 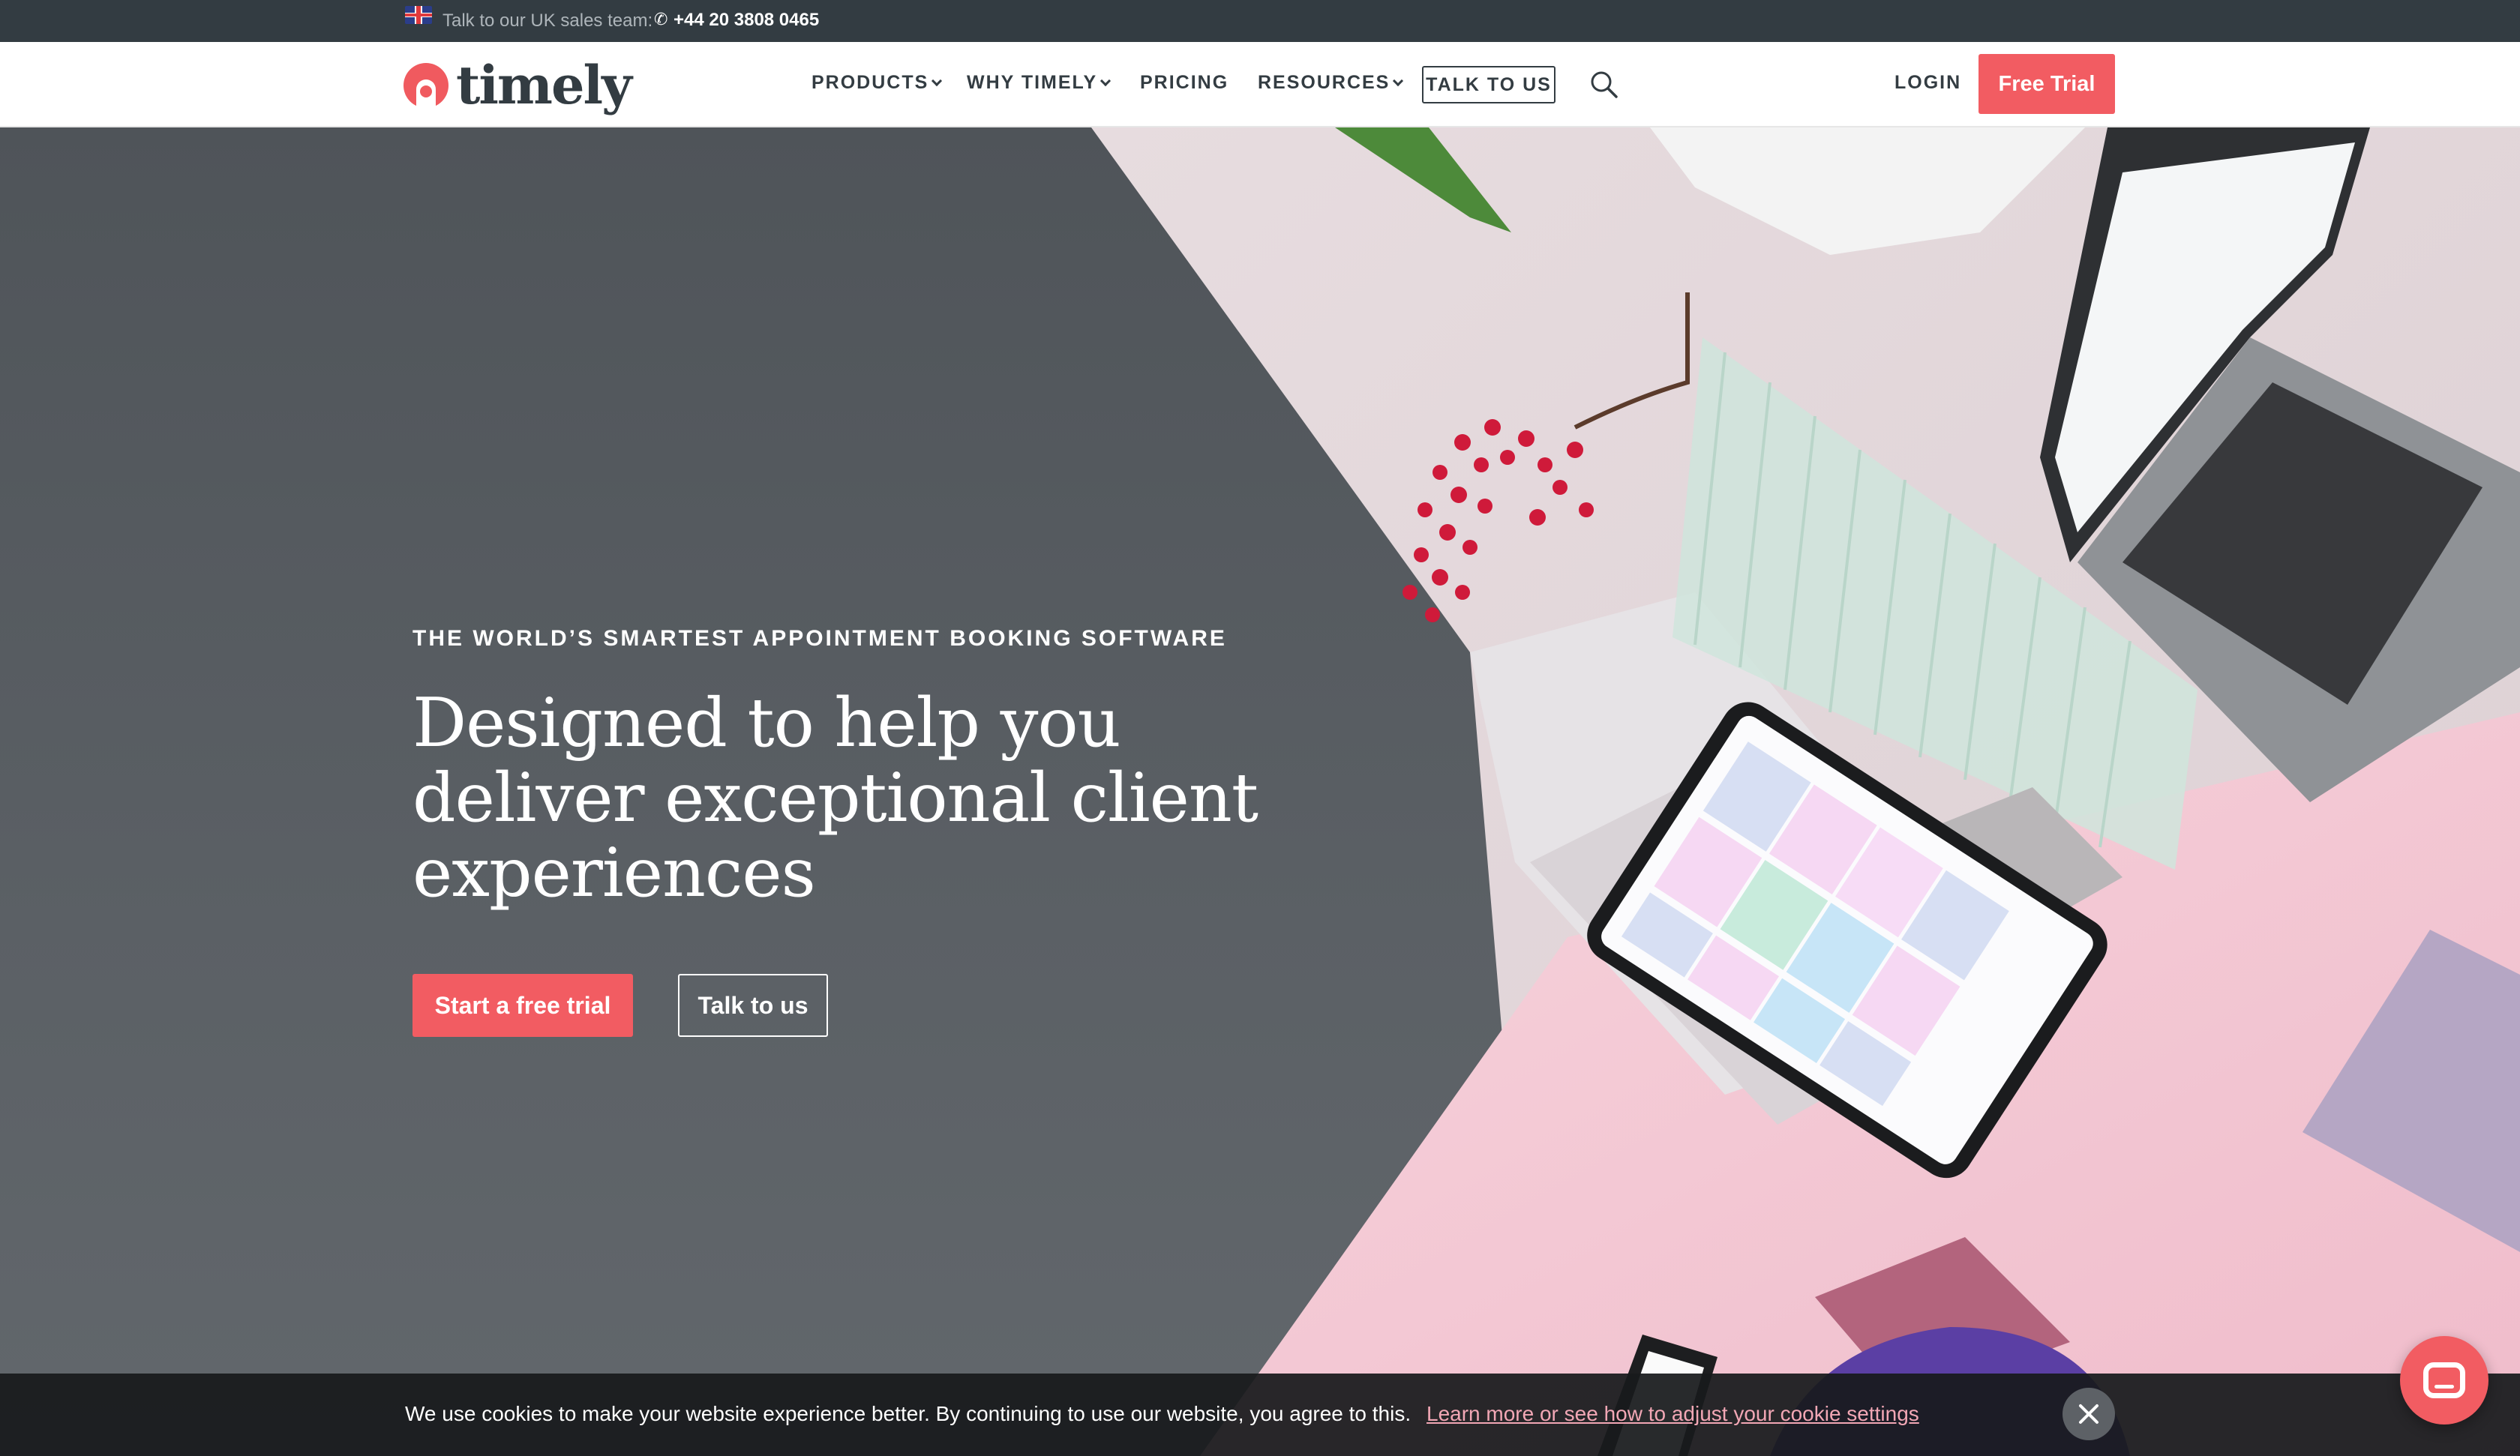 I want to click on search-icon, so click(x=1603, y=84).